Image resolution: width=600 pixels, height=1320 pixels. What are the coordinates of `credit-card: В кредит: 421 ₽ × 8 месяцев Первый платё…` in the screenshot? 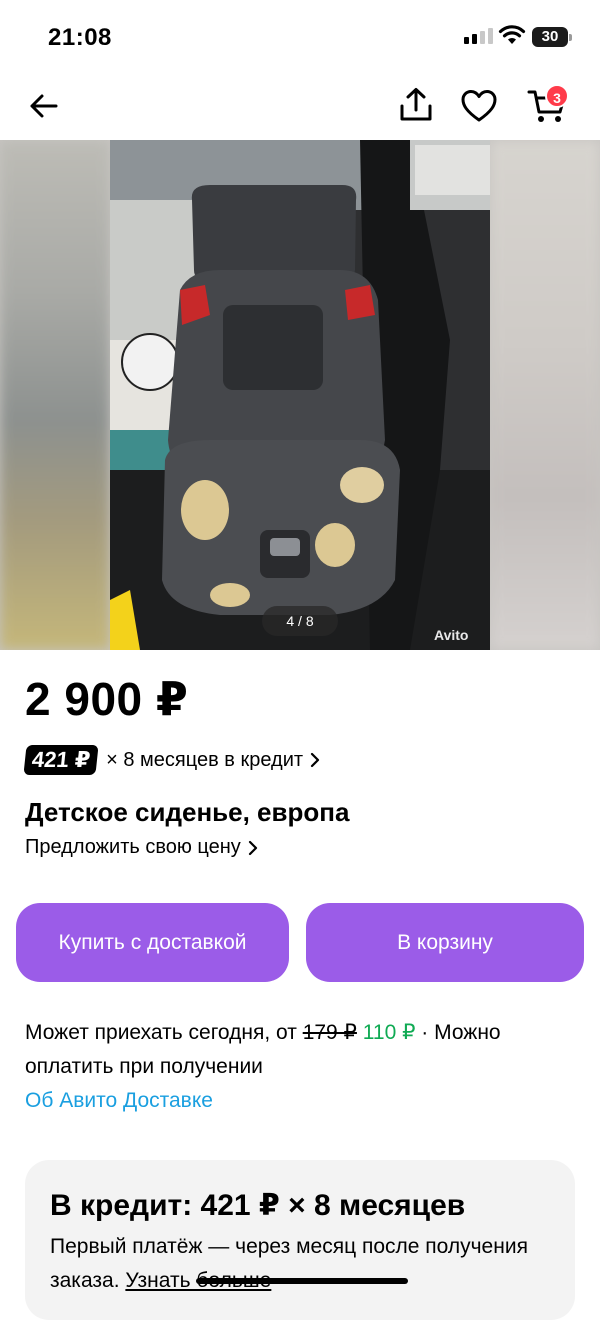 It's located at (300, 1240).